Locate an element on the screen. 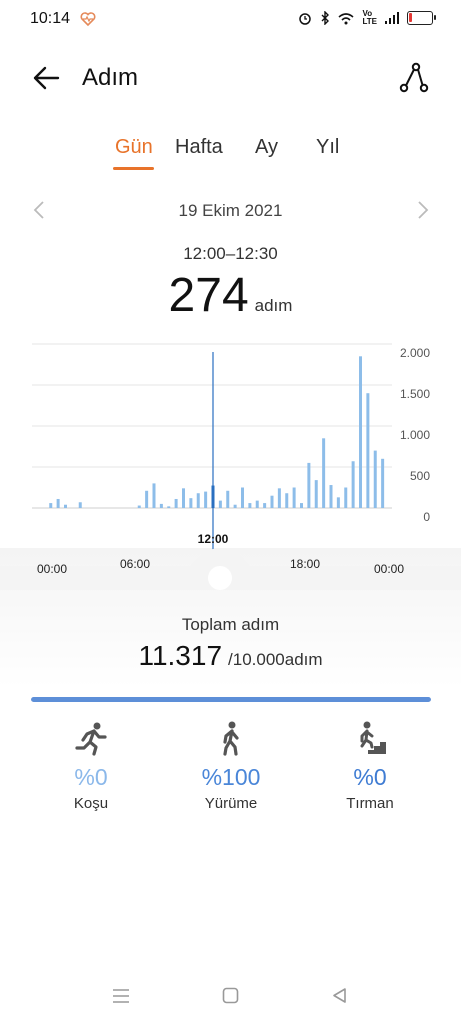 This screenshot has width=461, height=1024. status-time: 10:14 is located at coordinates (50, 18).